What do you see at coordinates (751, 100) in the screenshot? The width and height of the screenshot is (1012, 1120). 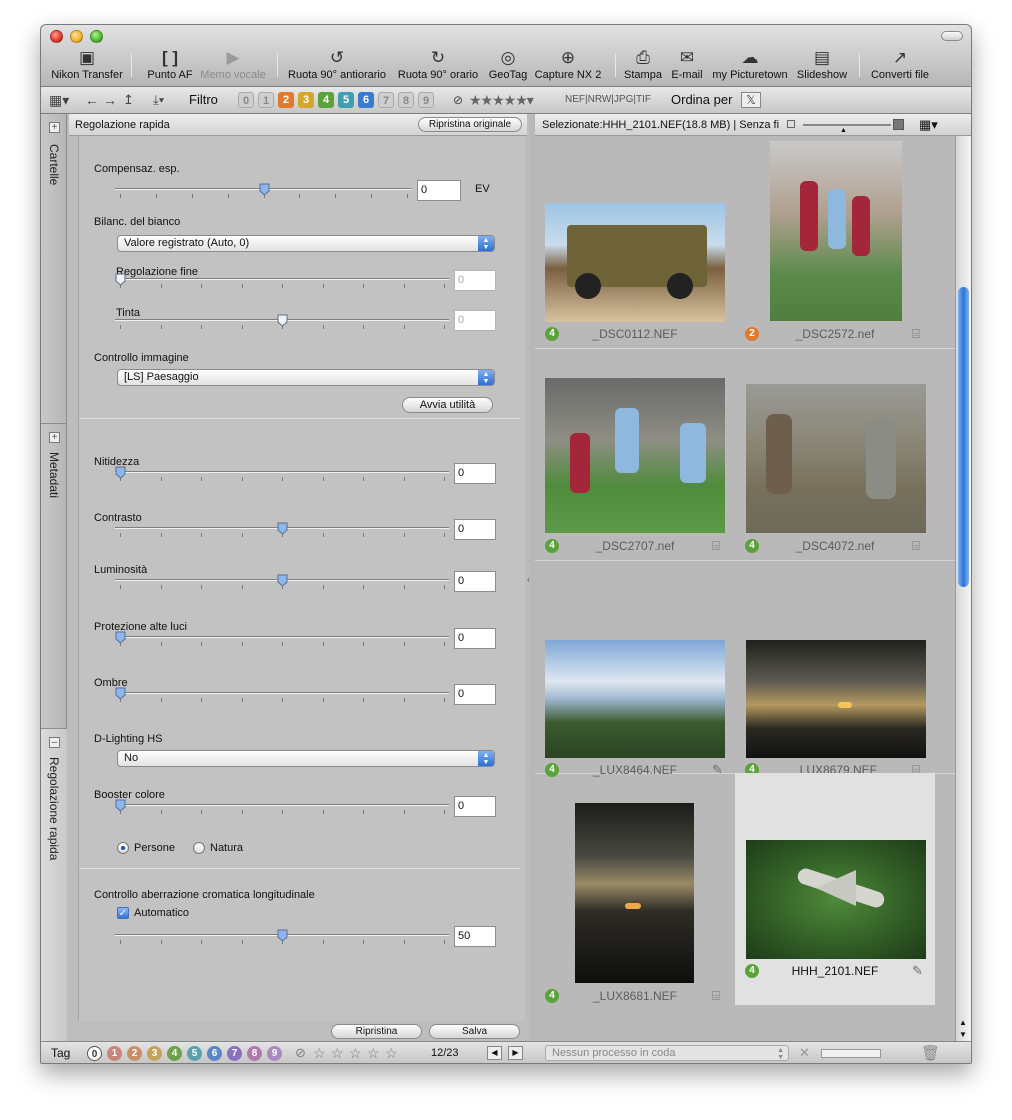 I see `sort-menu-icon: 𝕏` at bounding box center [751, 100].